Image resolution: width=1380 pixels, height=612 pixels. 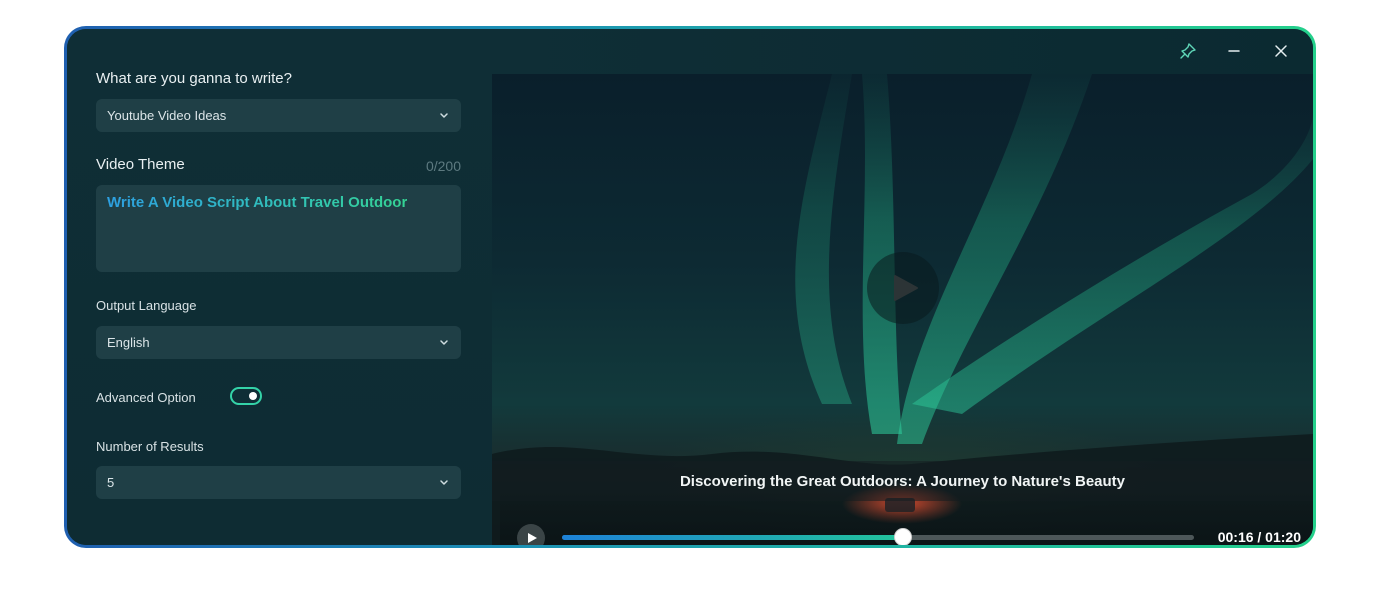 What do you see at coordinates (150, 446) in the screenshot?
I see `number-of-results-label: Number of Results` at bounding box center [150, 446].